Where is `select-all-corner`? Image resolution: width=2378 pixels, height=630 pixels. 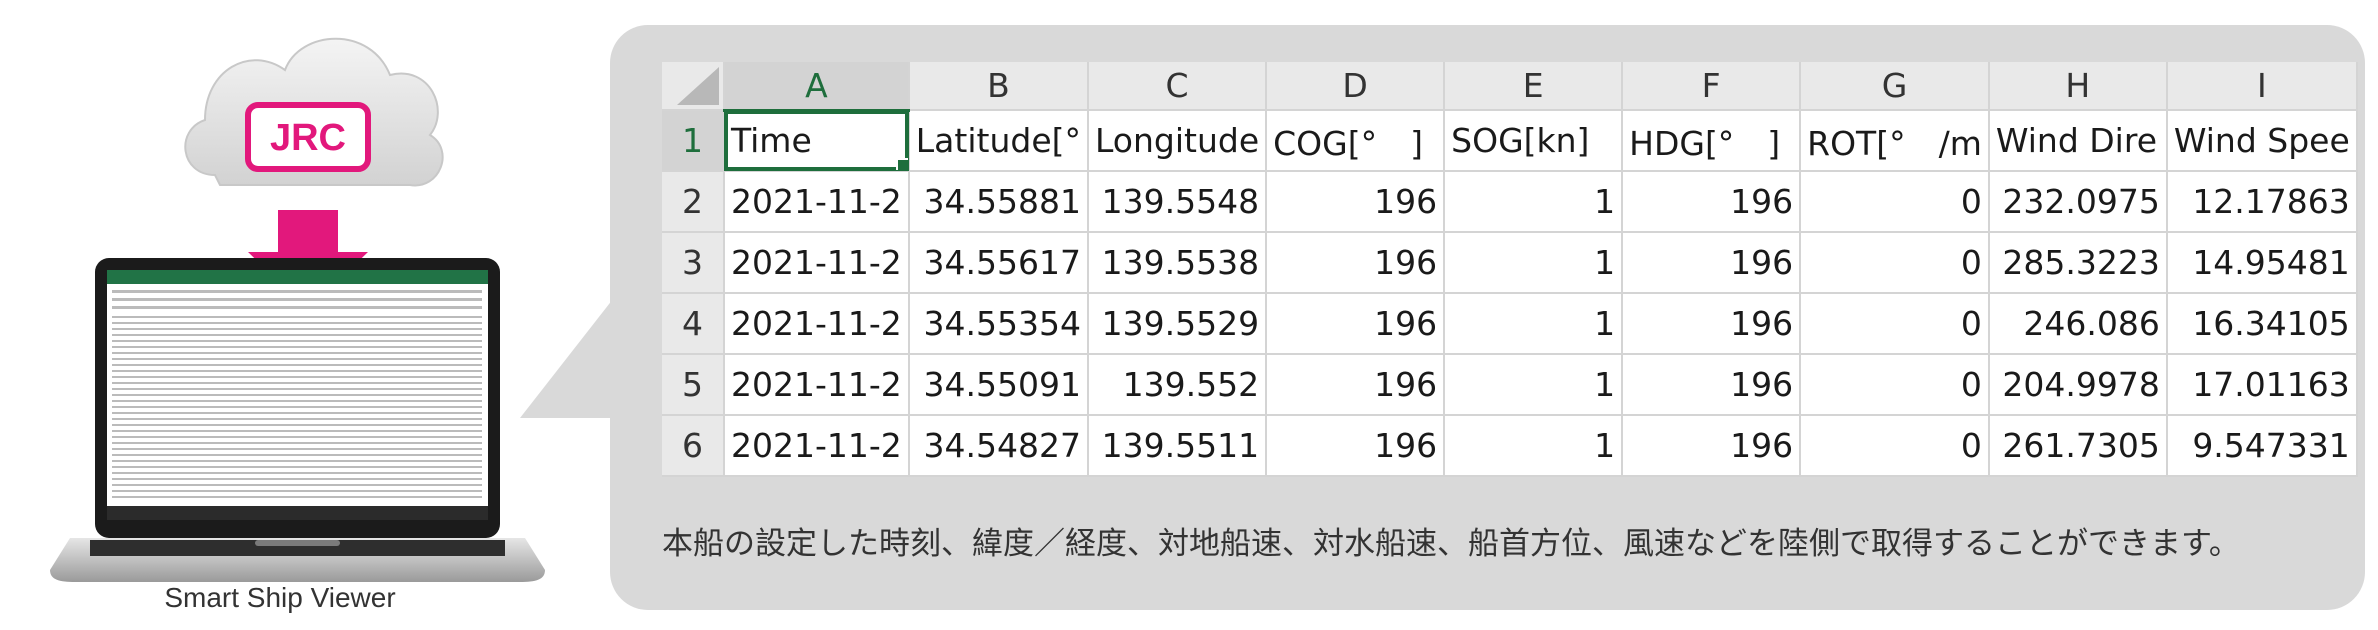
select-all-corner is located at coordinates (693, 86).